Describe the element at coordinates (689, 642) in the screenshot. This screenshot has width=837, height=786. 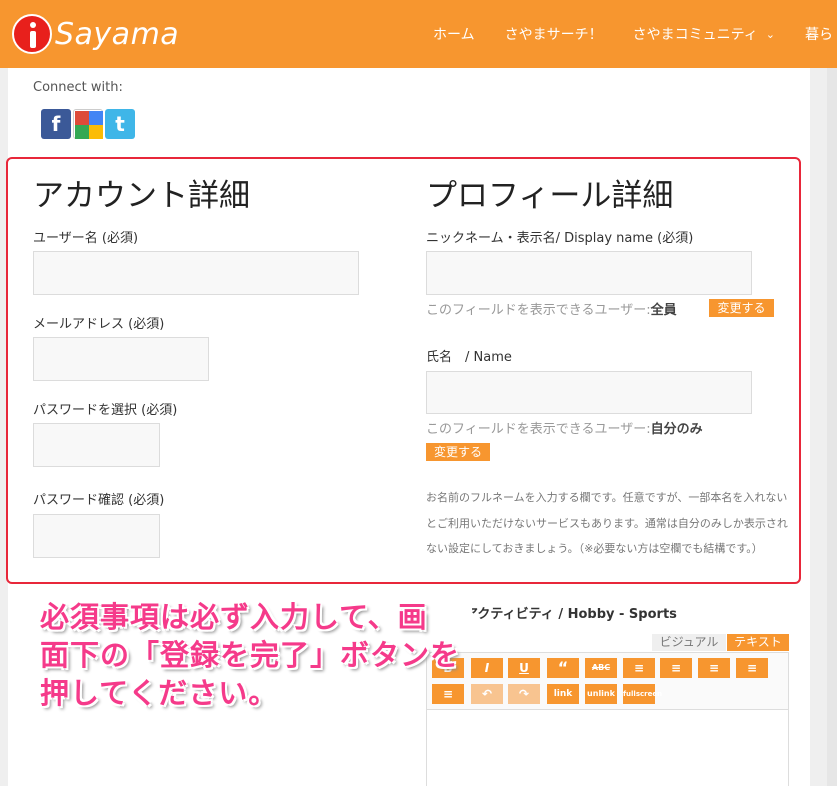
I see `tab-visual: ビジュアル` at that location.